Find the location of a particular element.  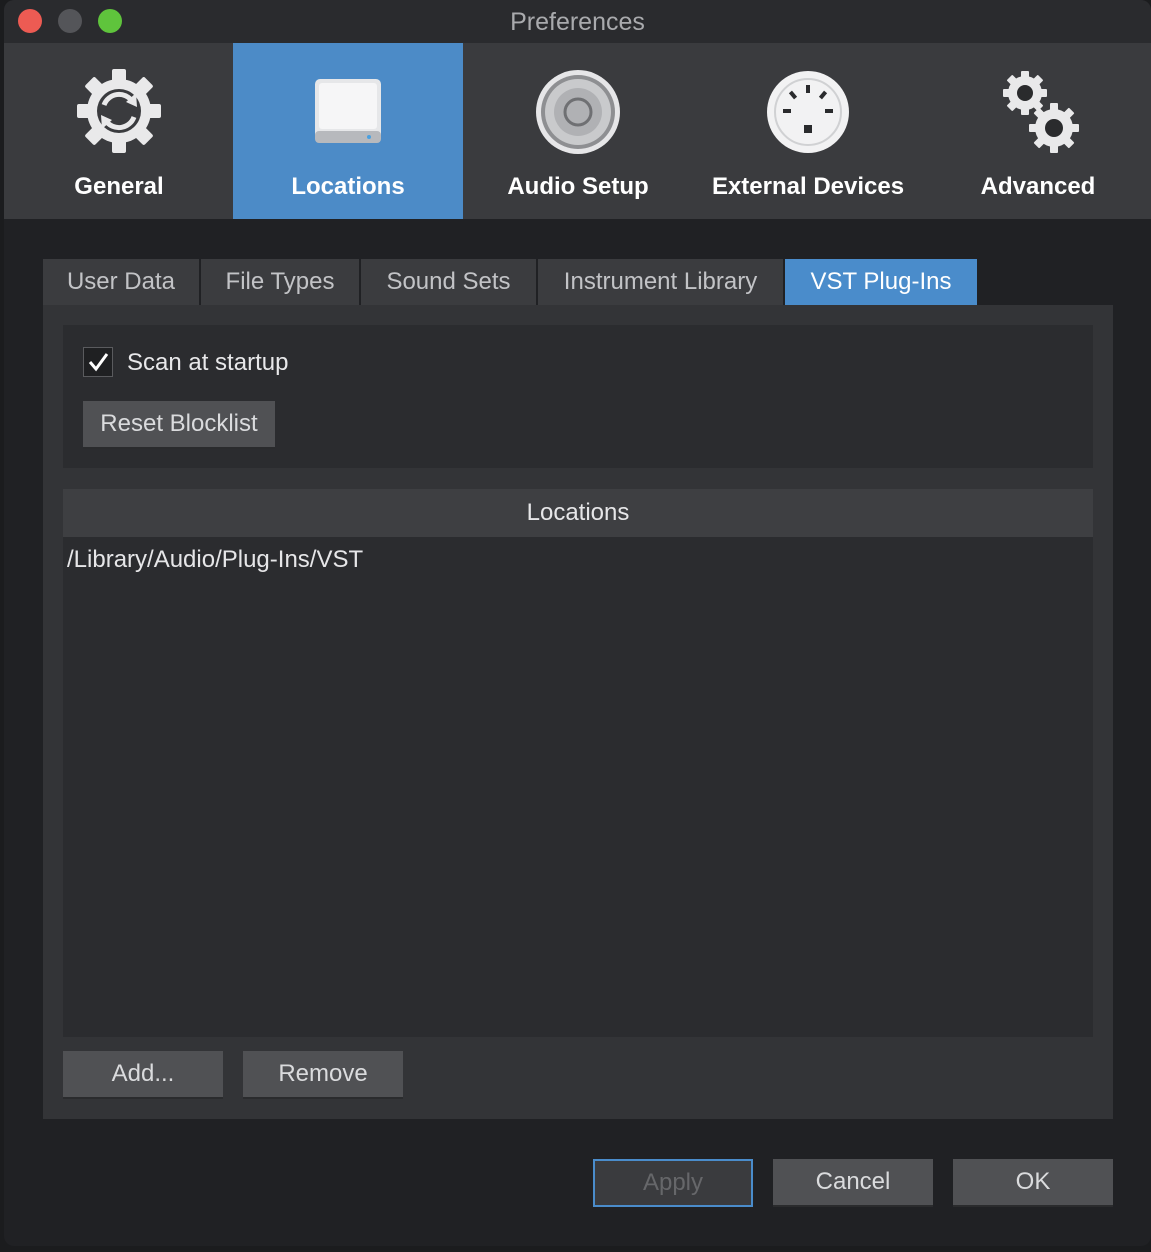

ok-button: OK is located at coordinates (1033, 1183).